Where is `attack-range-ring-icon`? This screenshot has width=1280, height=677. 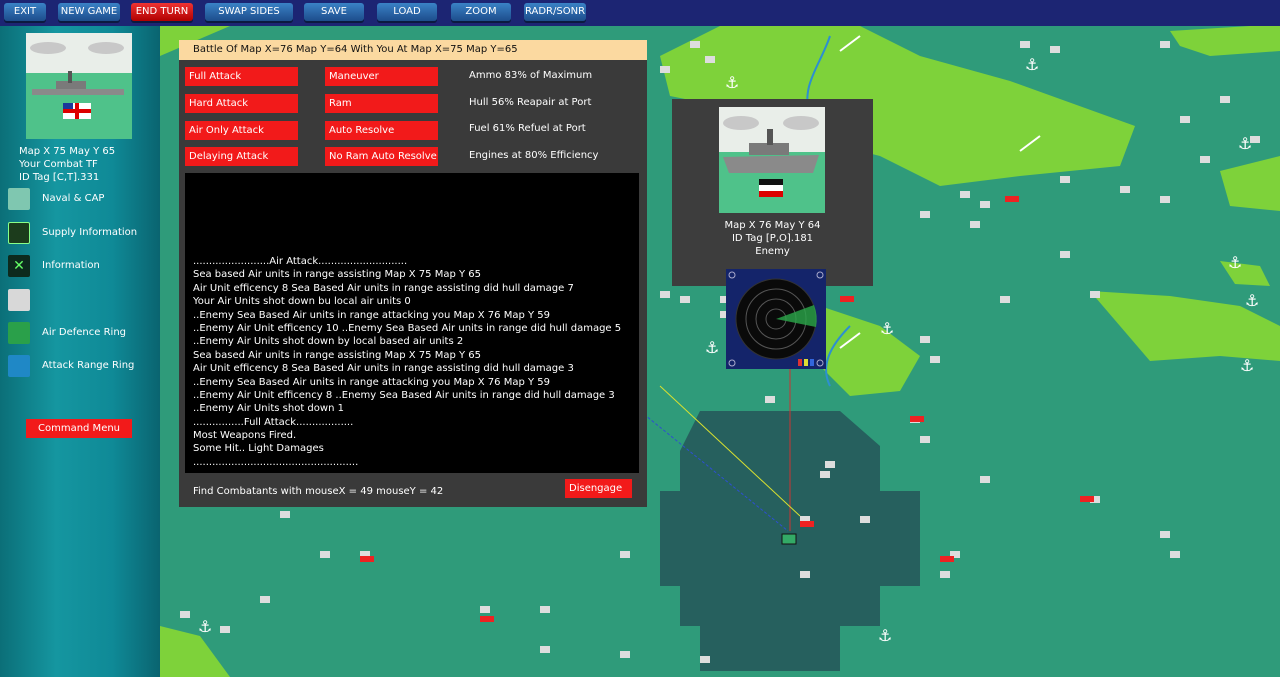 attack-range-ring-icon is located at coordinates (19, 366).